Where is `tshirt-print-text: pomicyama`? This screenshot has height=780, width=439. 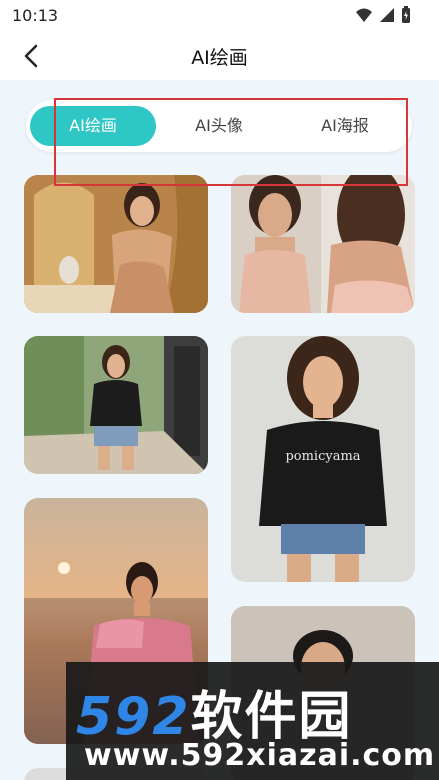 tshirt-print-text: pomicyama is located at coordinates (322, 456).